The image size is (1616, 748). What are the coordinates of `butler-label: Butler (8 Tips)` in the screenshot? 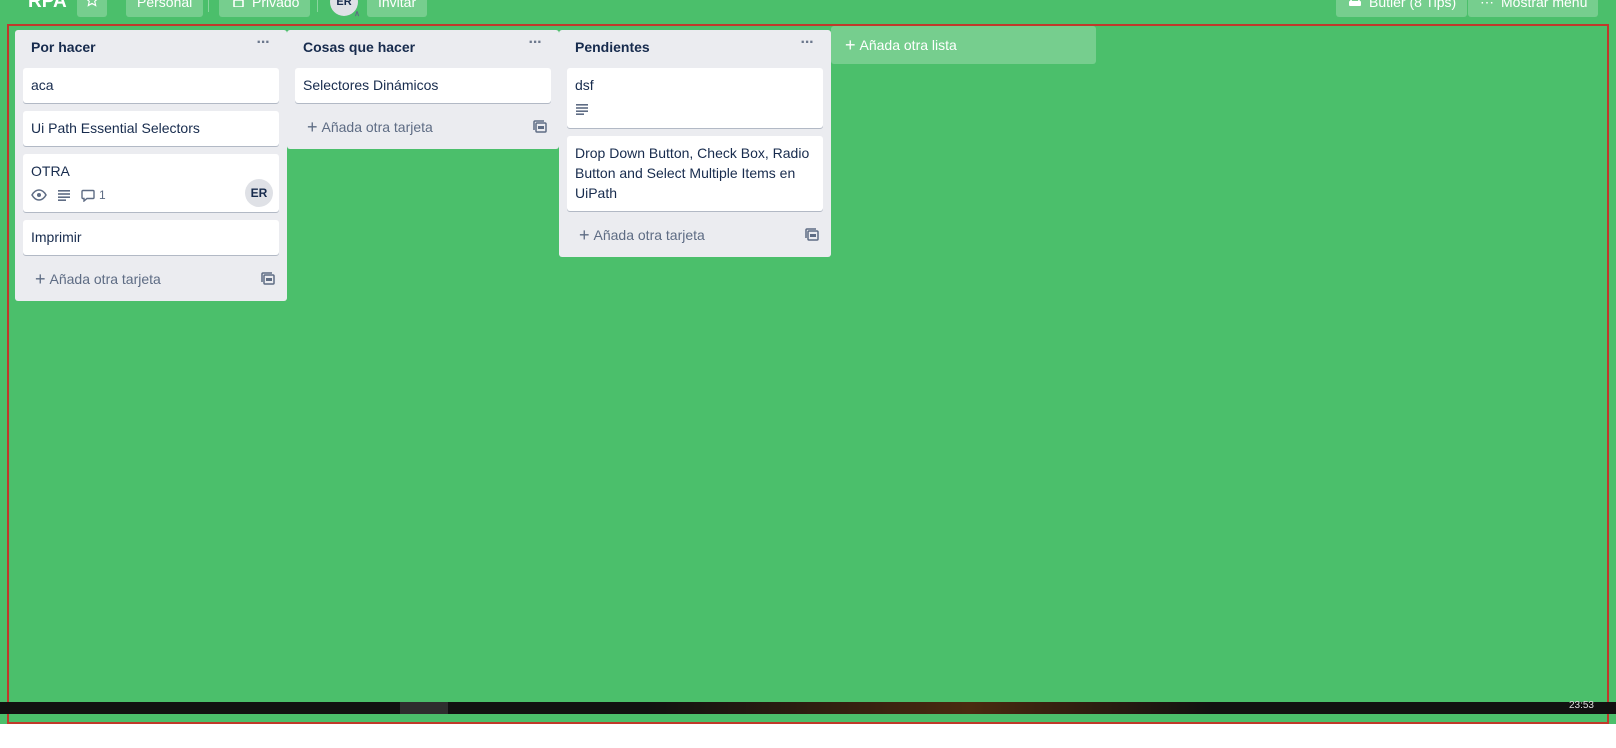 It's located at (1413, 5).